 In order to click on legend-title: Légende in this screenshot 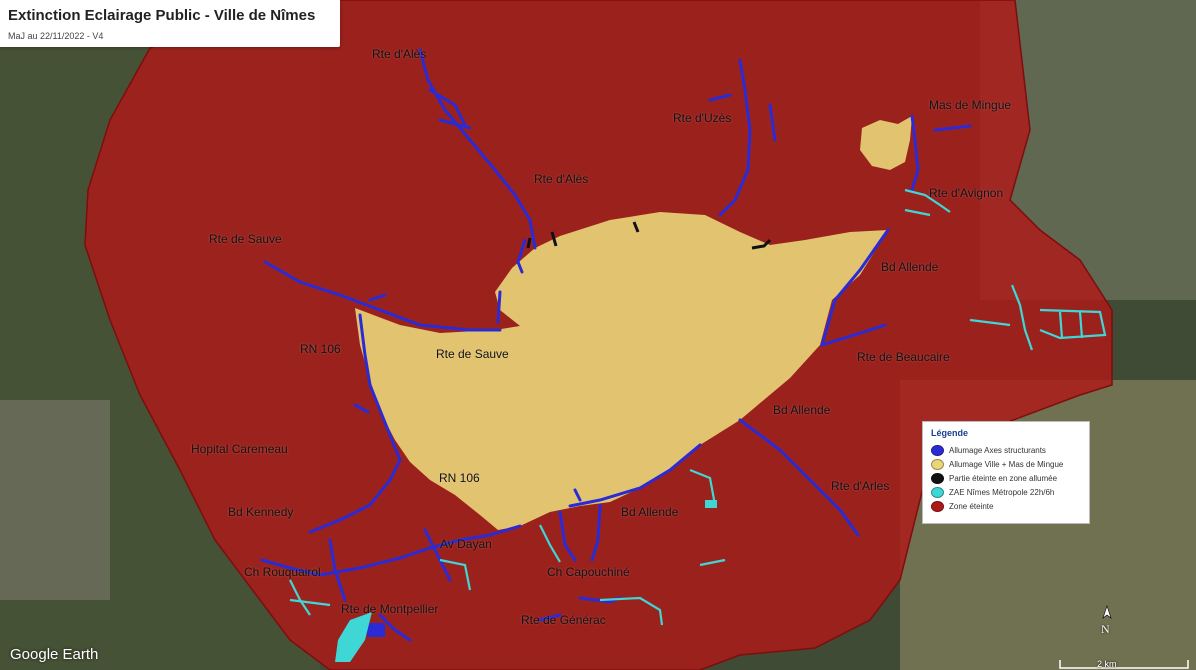, I will do `click(950, 433)`.